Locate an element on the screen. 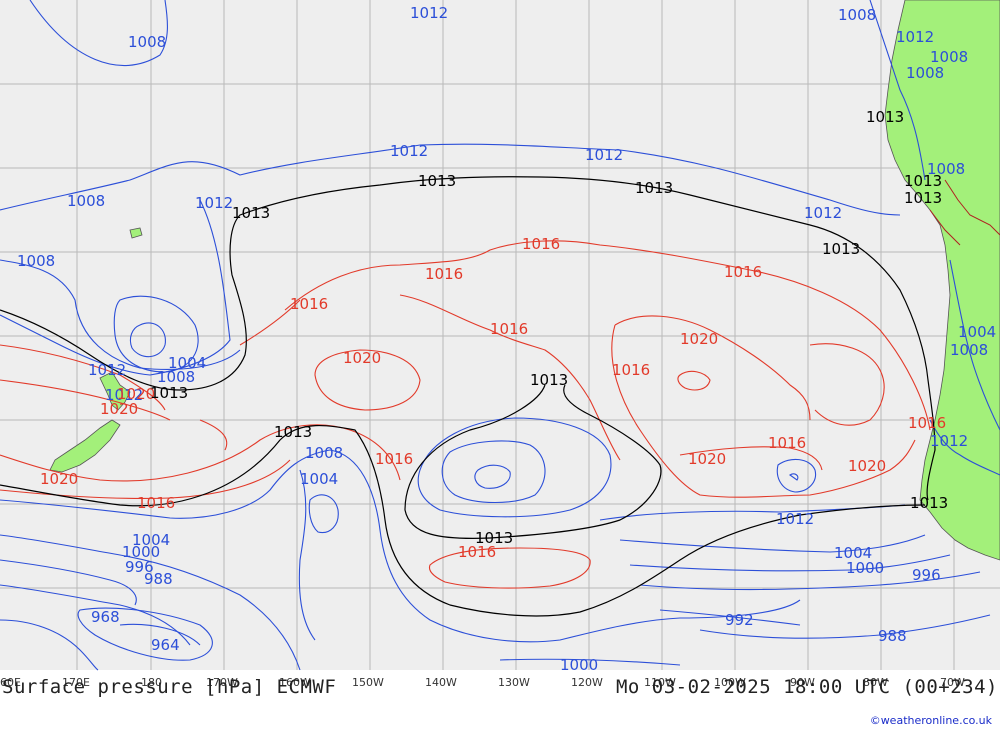  isobar-label: 992 is located at coordinates (739, 620).